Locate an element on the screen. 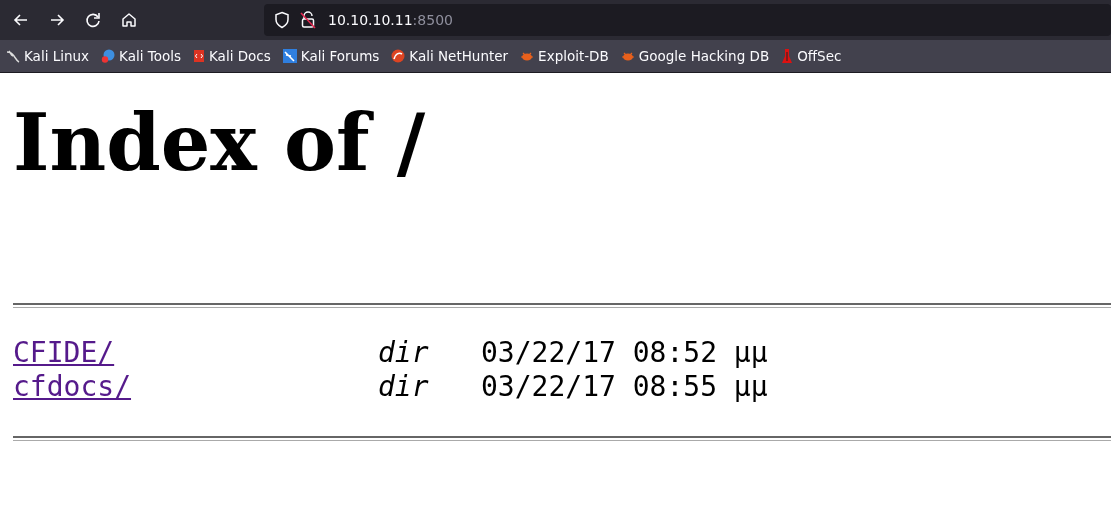  reload-icon is located at coordinates (93, 20).